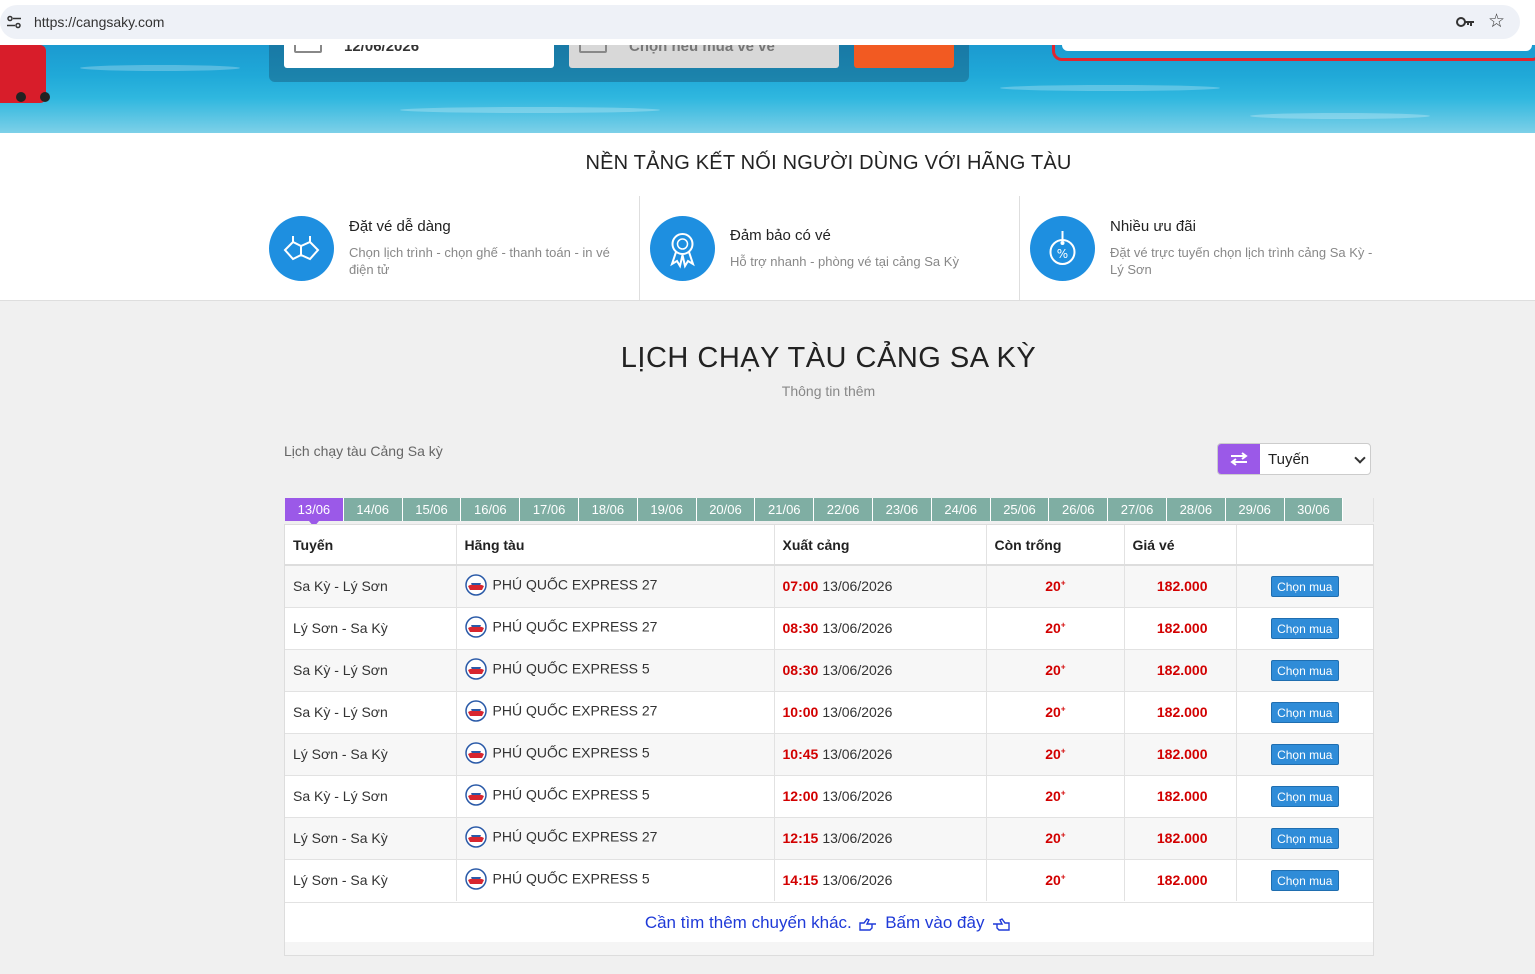 The height and width of the screenshot is (974, 1535). I want to click on departure-cell: 12:00 13/06/2026, so click(880, 795).